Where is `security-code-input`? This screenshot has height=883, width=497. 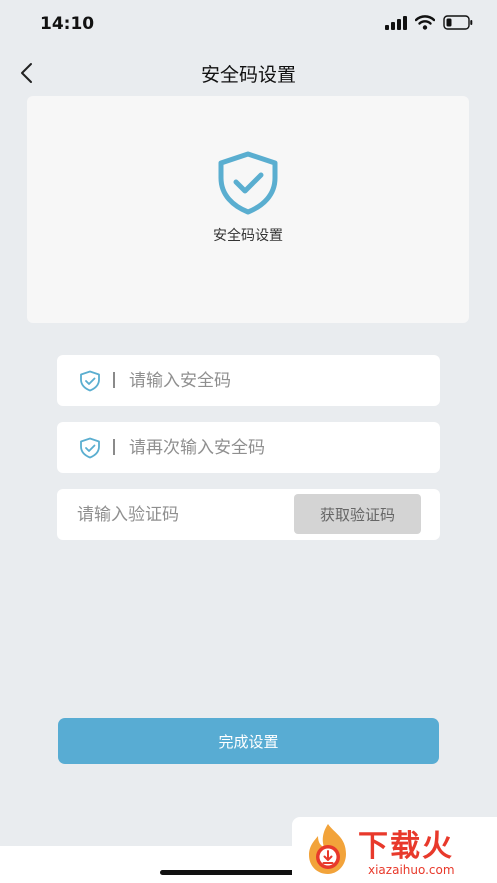 security-code-input is located at coordinates (274, 380).